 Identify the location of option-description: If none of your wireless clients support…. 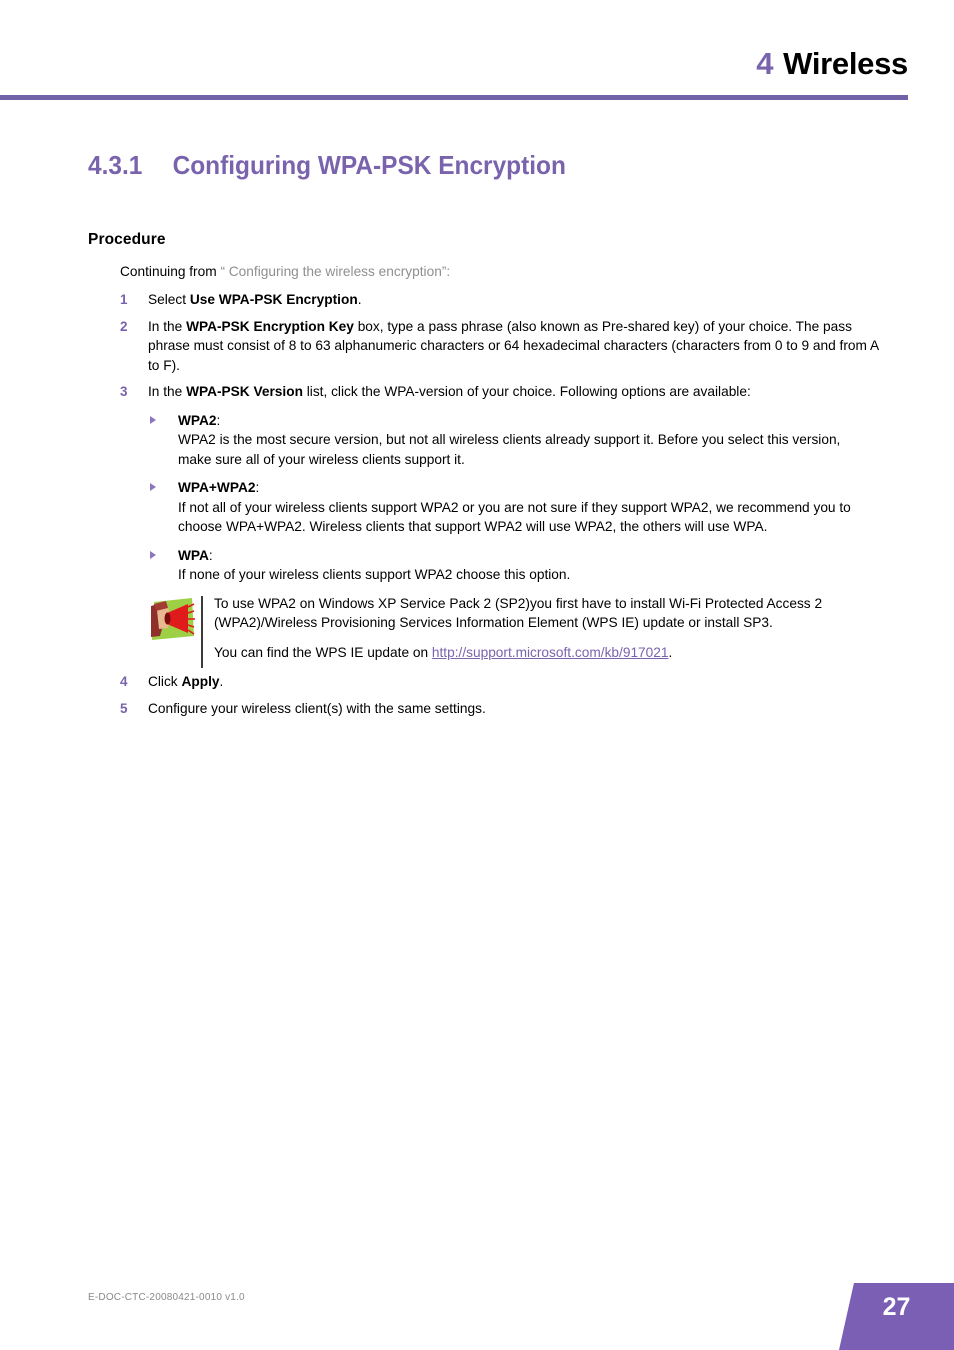
(374, 574).